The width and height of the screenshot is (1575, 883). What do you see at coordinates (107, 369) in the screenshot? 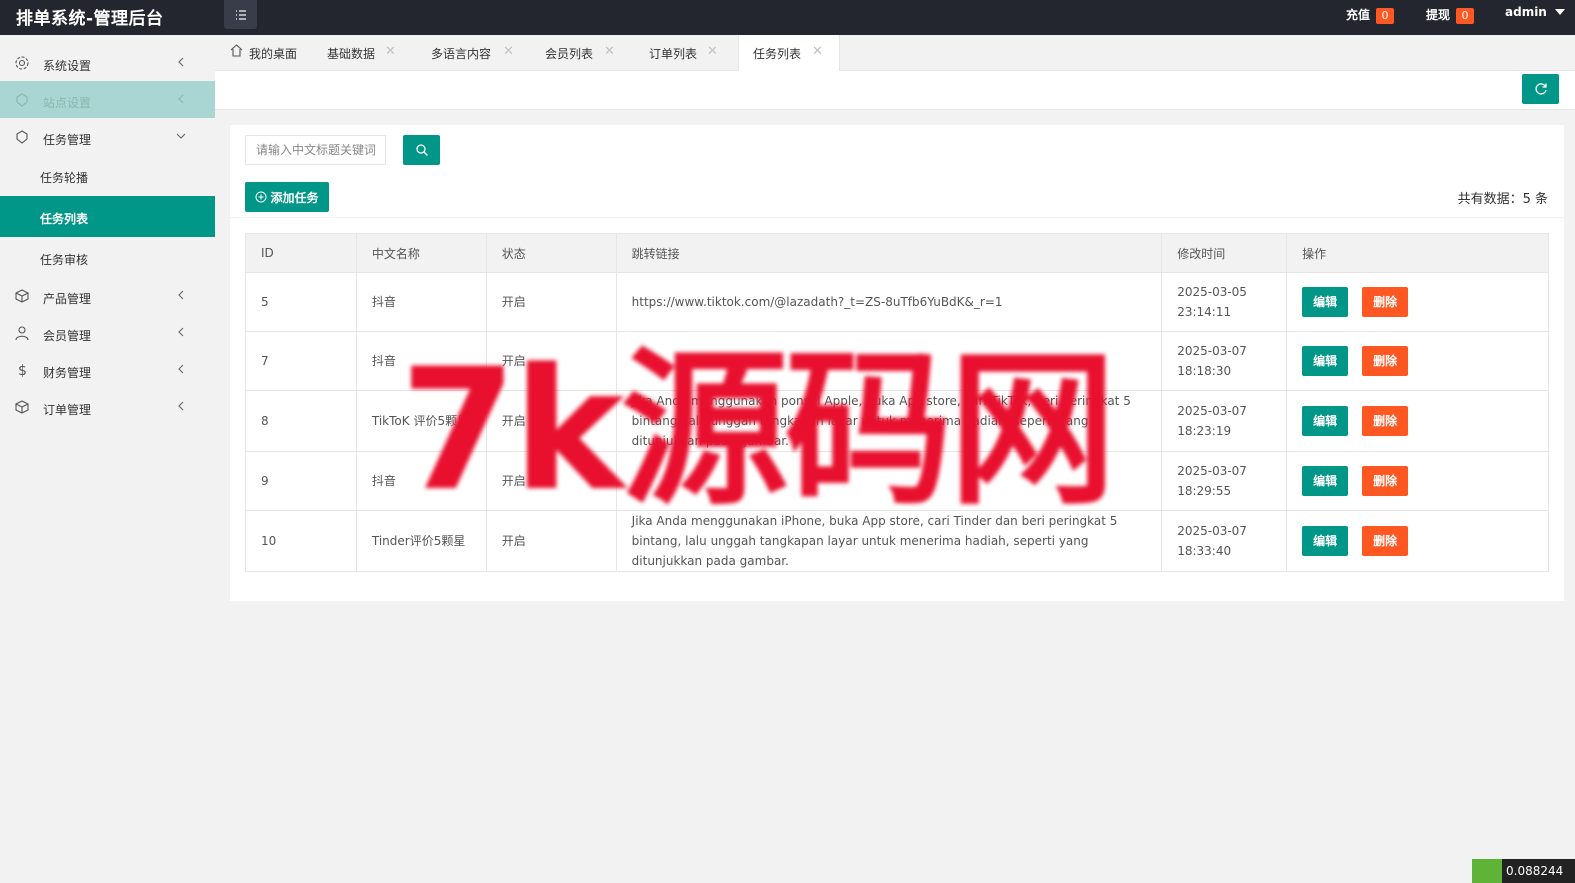
I see `sidebar-item-finance-management: $ 财务管理` at bounding box center [107, 369].